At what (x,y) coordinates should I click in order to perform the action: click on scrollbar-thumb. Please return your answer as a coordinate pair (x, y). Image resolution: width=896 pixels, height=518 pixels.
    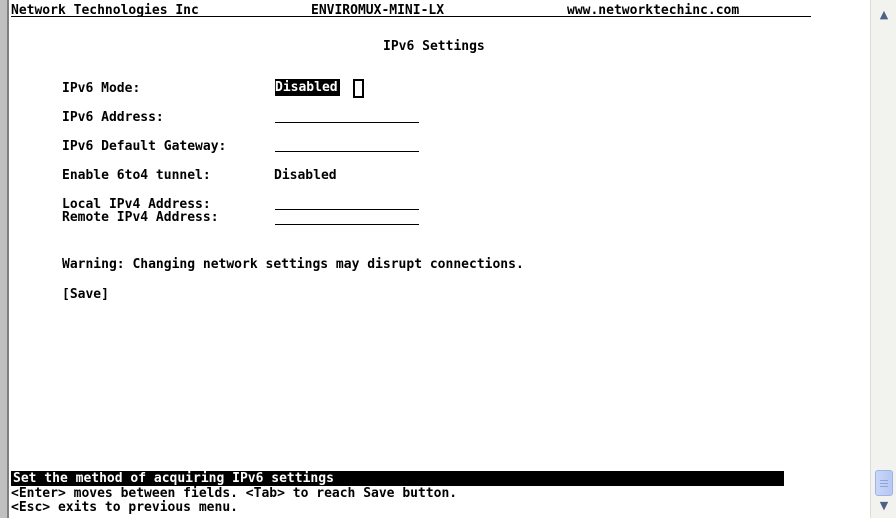
    Looking at the image, I should click on (884, 483).